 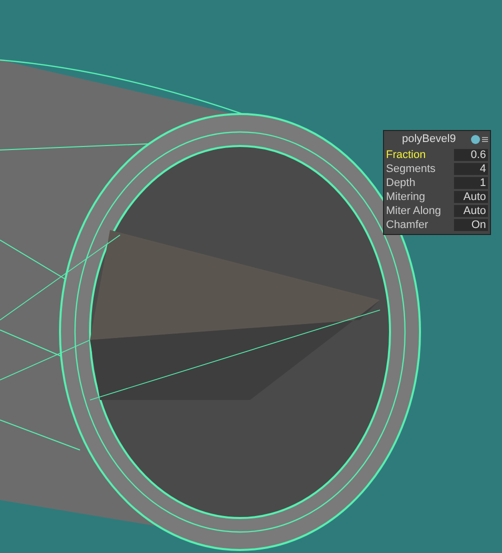 What do you see at coordinates (471, 224) in the screenshot?
I see `attribute-value-field: On` at bounding box center [471, 224].